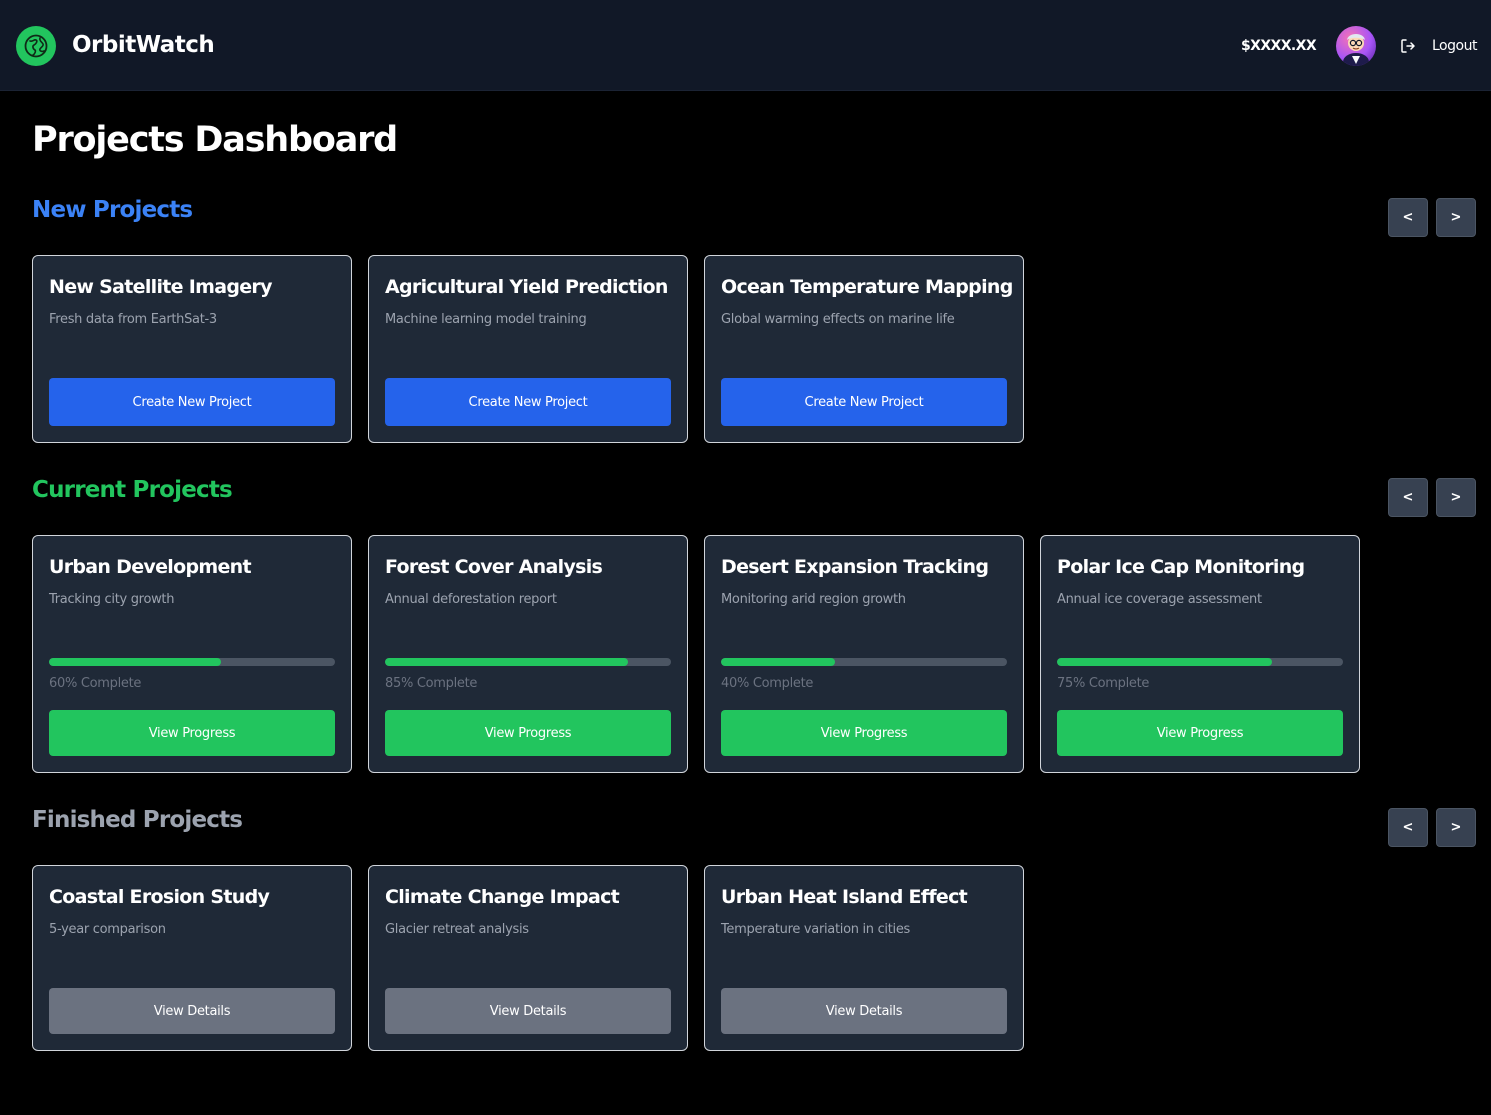 The width and height of the screenshot is (1491, 1115). What do you see at coordinates (36, 46) in the screenshot?
I see `globe-logo-icon` at bounding box center [36, 46].